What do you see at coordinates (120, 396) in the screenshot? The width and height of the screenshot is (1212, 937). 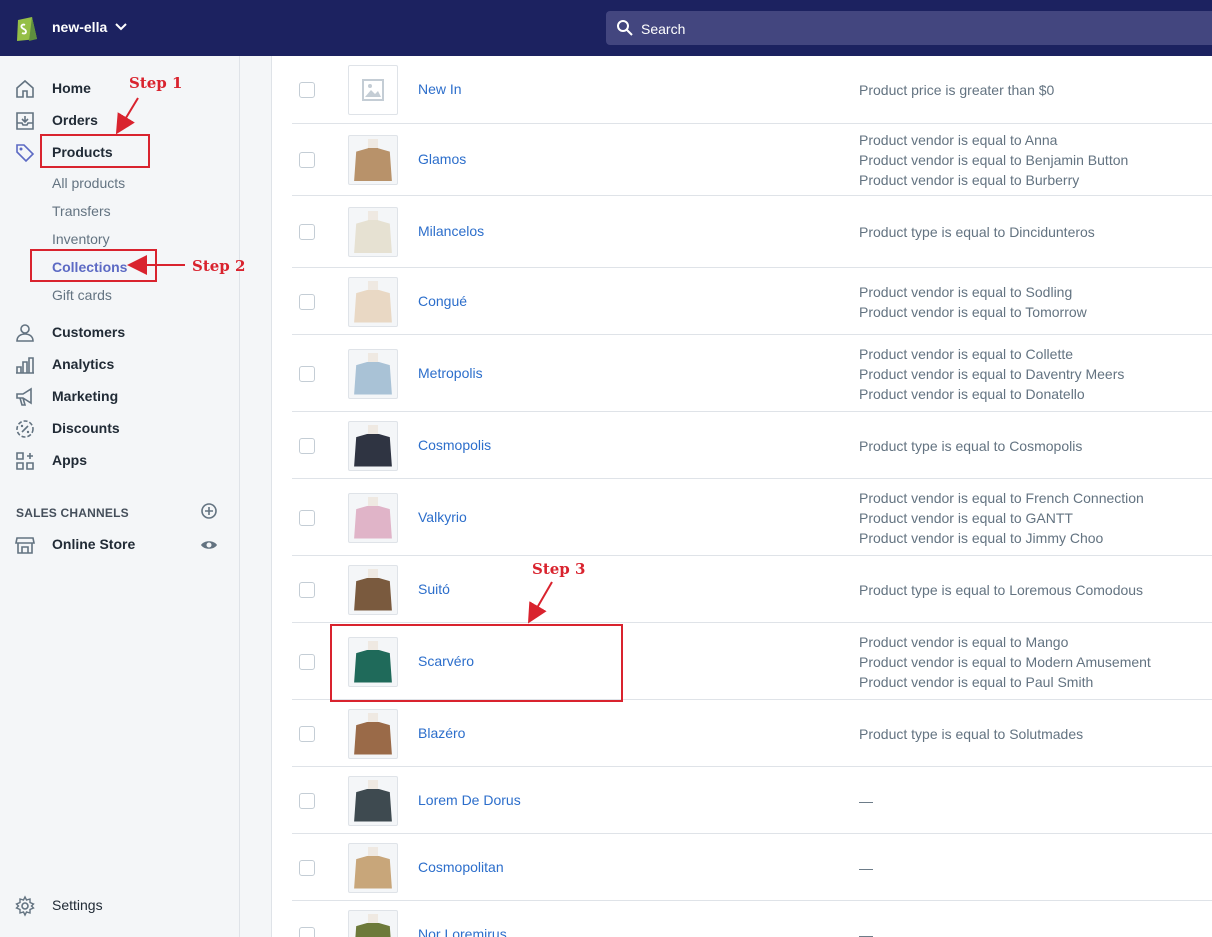 I see `sidebar-item-marketing: Marketing` at bounding box center [120, 396].